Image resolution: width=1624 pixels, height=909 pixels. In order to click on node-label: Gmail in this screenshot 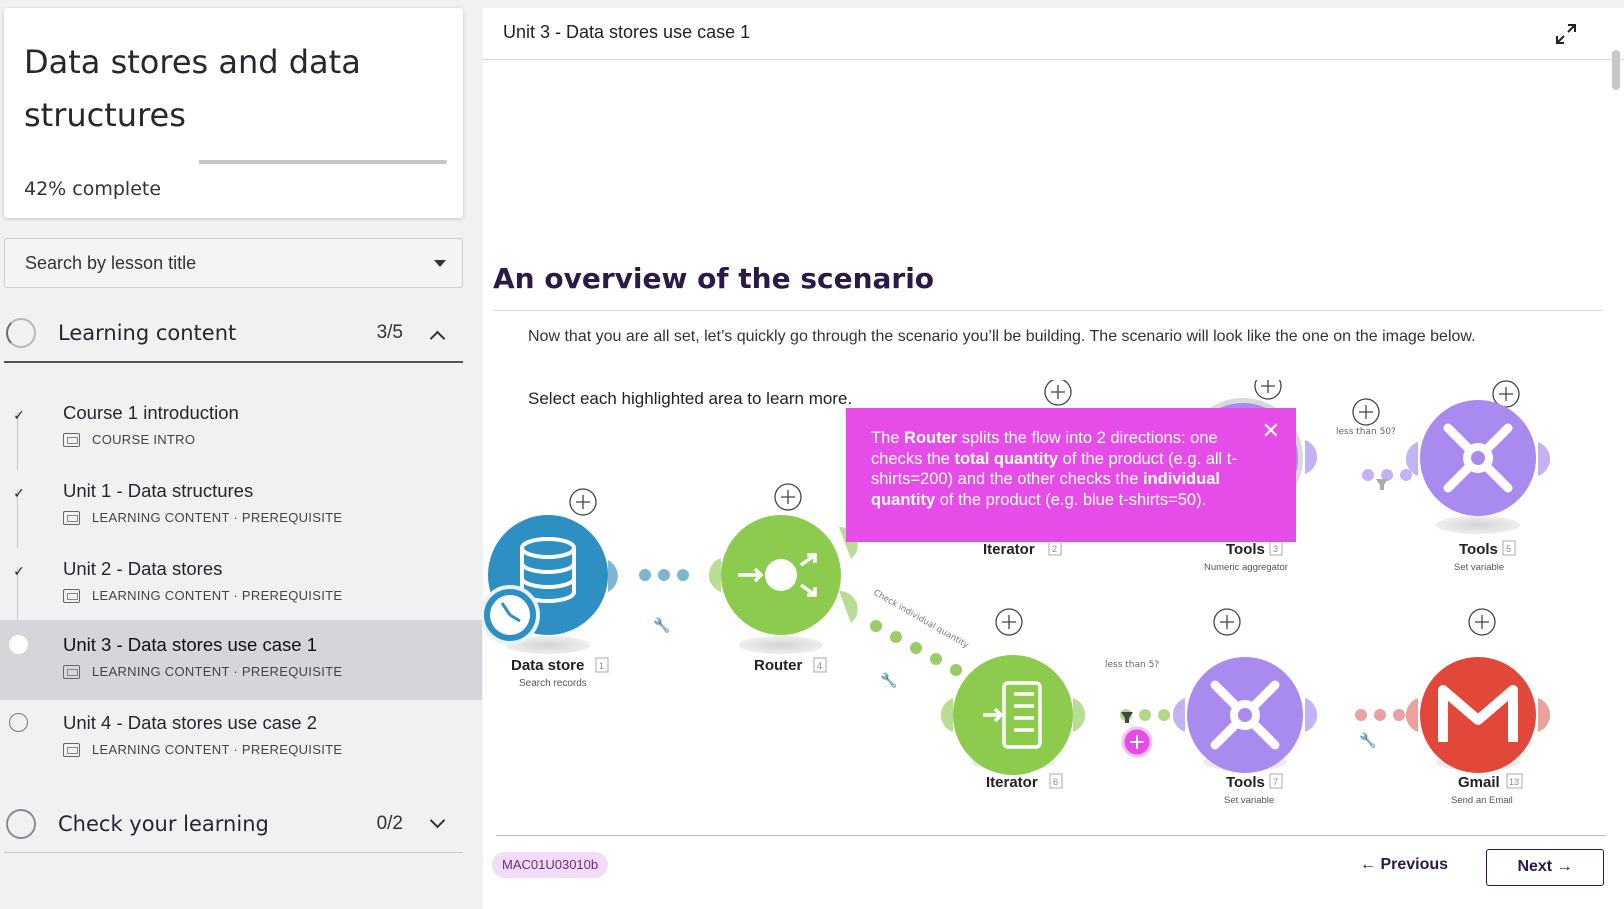, I will do `click(1479, 782)`.